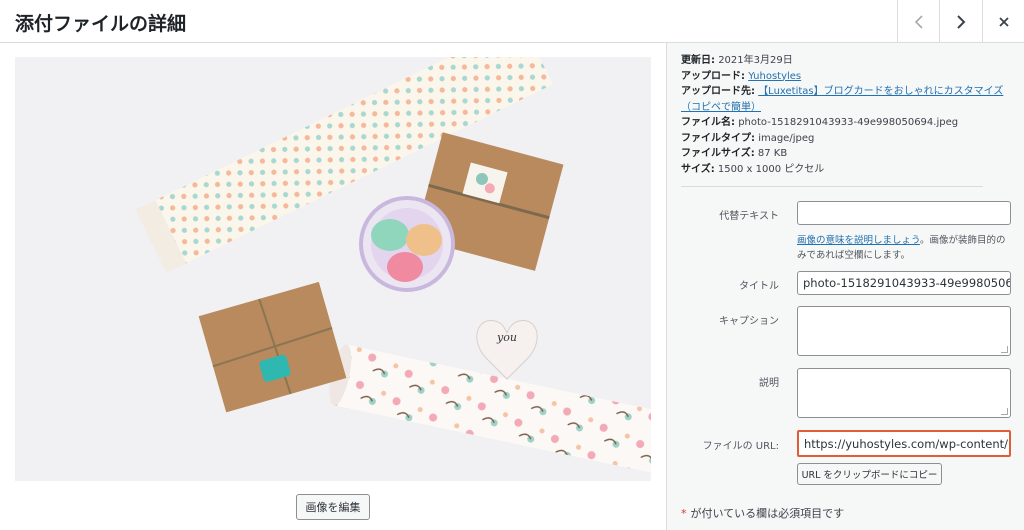 Image resolution: width=1024 pixels, height=530 pixels. Describe the element at coordinates (741, 76) in the screenshot. I see `uploader-row: アップロード: Yuhostyles` at that location.